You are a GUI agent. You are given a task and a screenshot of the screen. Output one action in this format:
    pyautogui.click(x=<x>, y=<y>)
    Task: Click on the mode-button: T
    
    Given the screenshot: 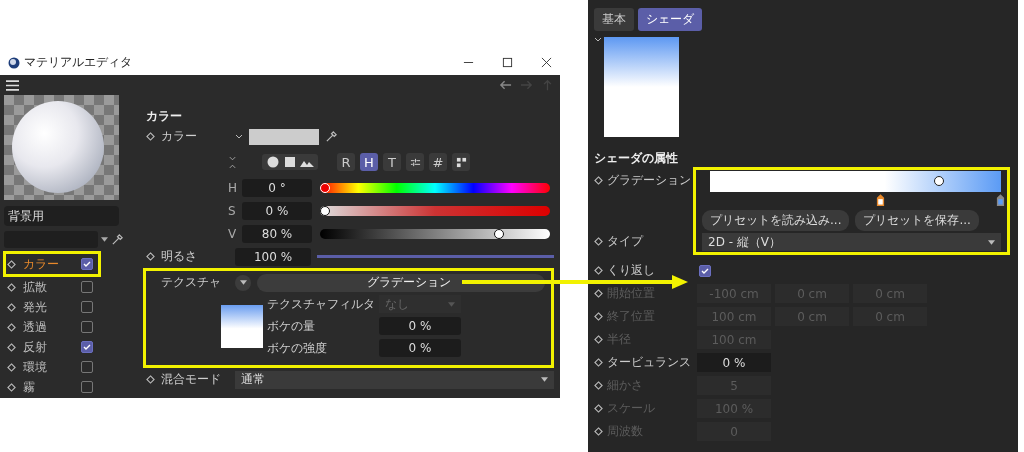 What is the action you would take?
    pyautogui.click(x=392, y=162)
    